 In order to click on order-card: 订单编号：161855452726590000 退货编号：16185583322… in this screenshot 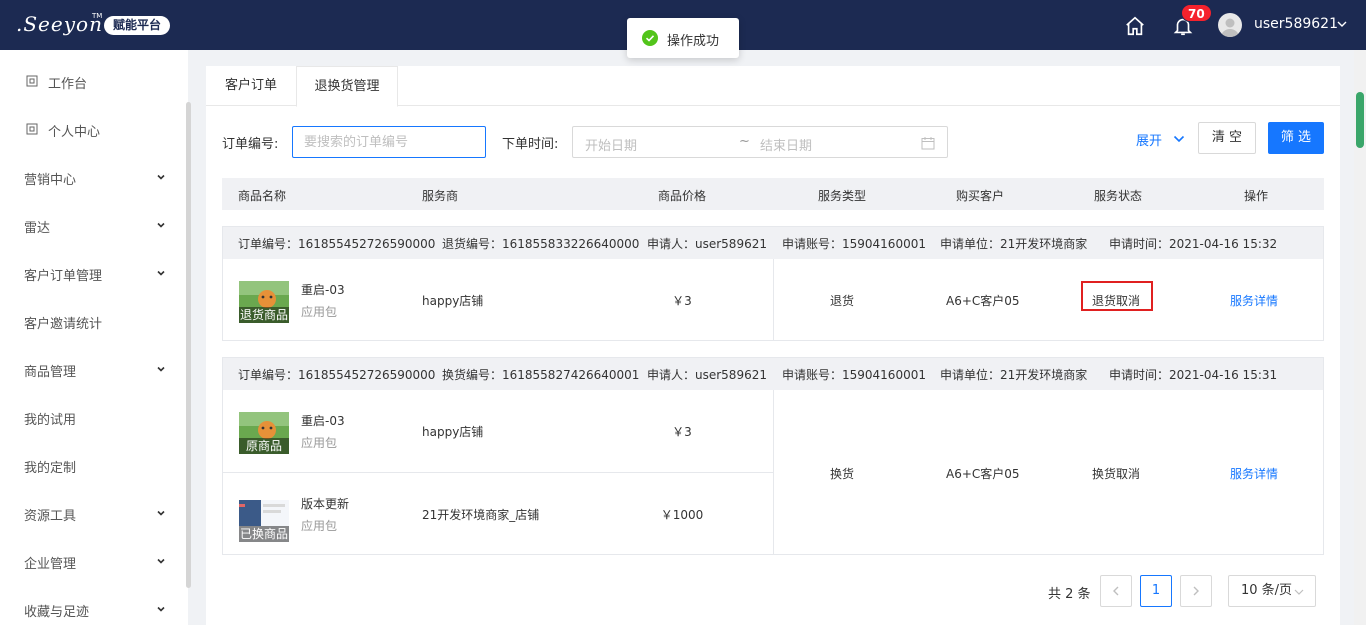, I will do `click(773, 283)`.